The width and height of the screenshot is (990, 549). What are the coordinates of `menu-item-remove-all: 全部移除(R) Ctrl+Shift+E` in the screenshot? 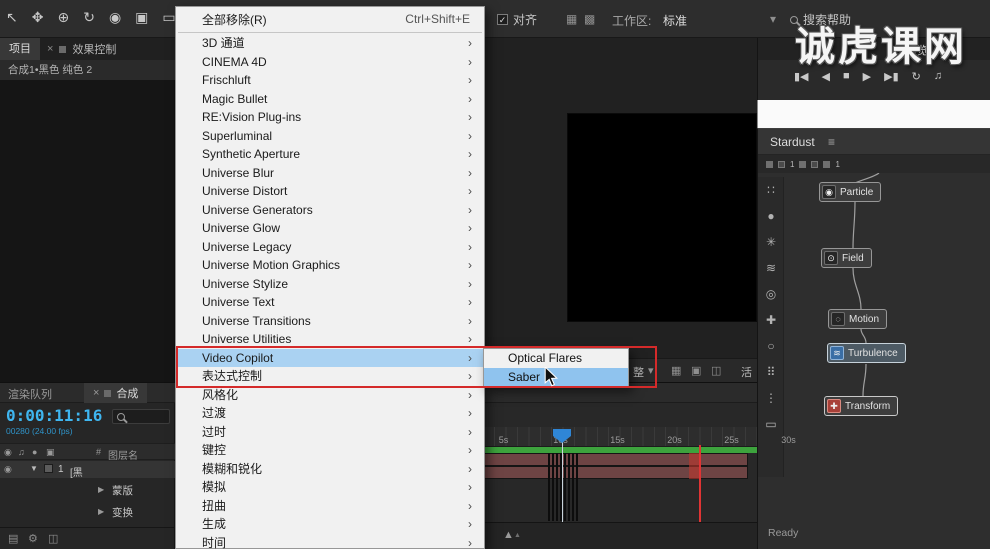 It's located at (330, 19).